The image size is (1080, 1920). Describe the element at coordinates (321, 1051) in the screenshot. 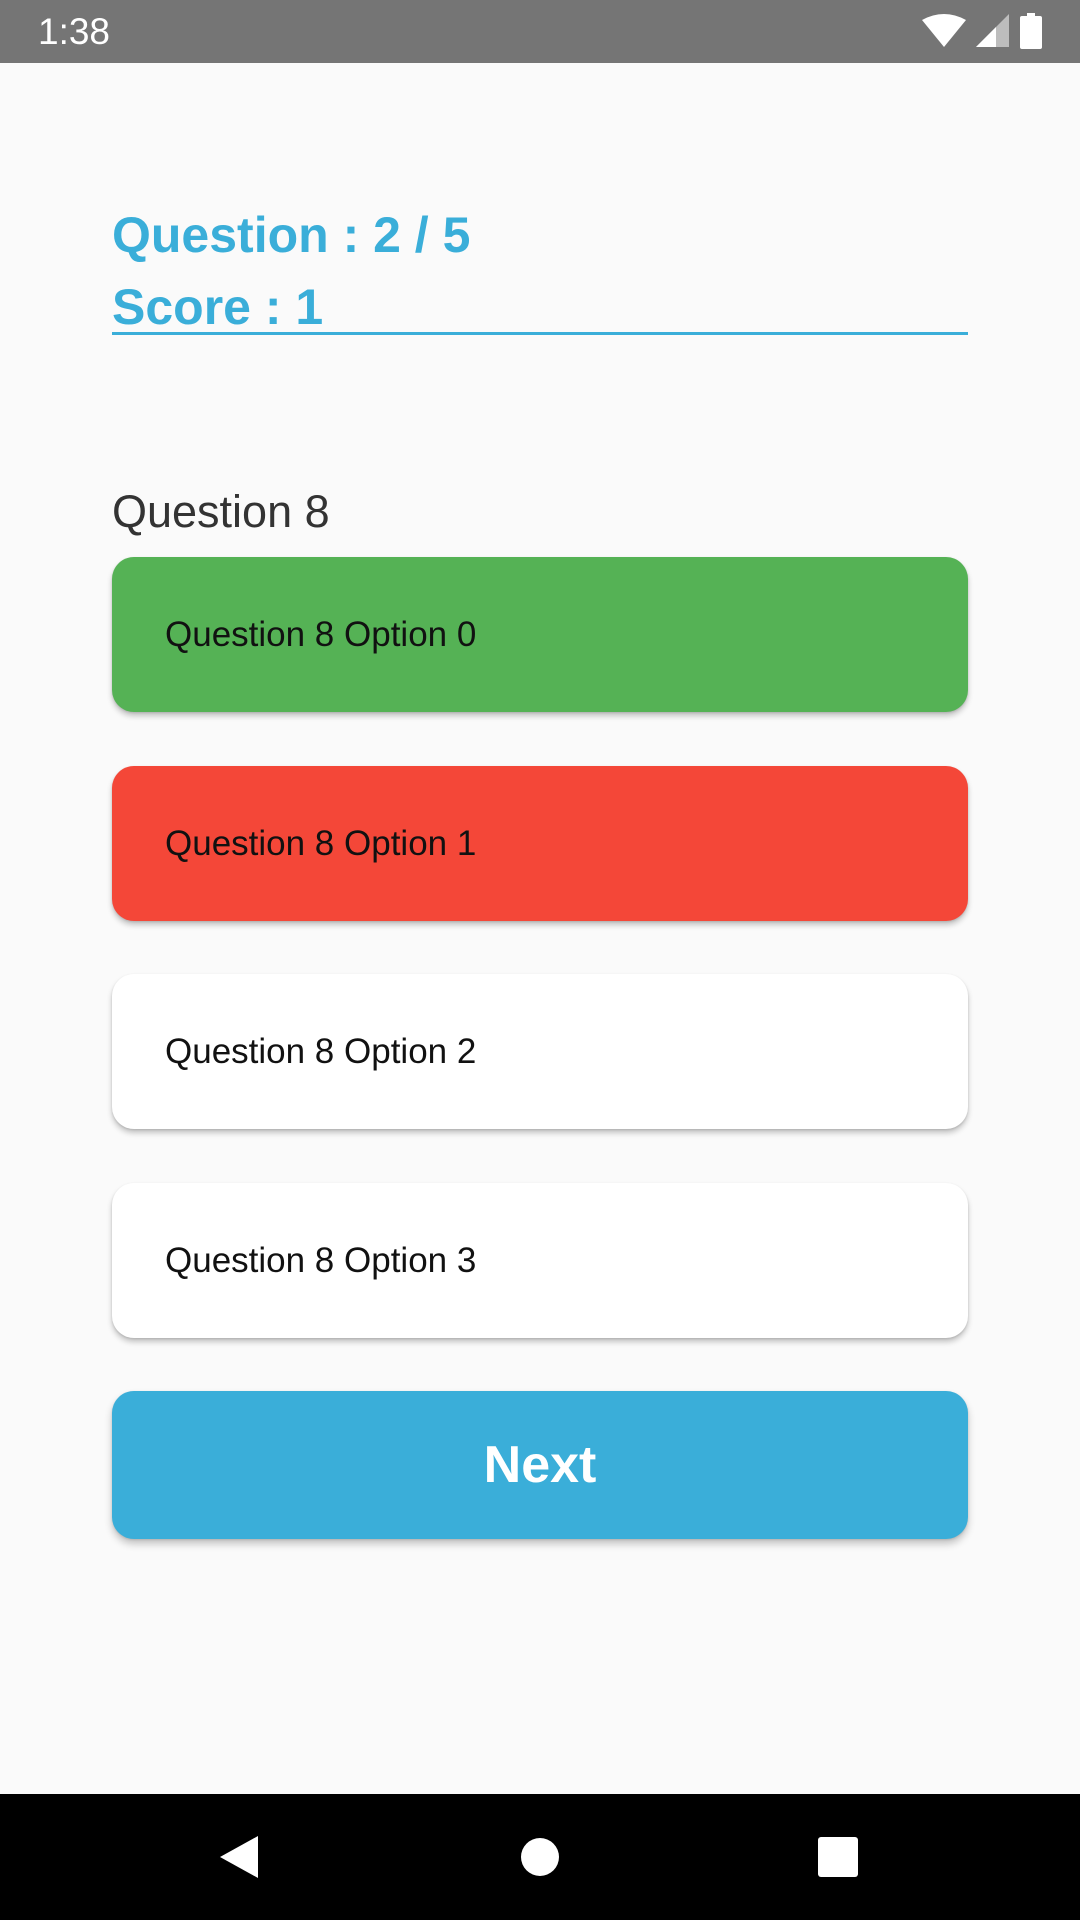

I see `option-label: Question 8 Option 2` at that location.